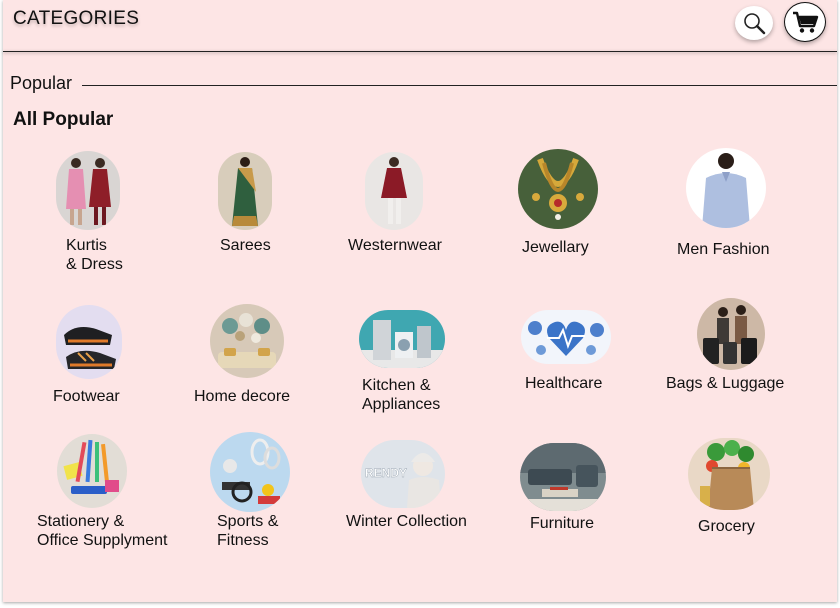 The width and height of the screenshot is (840, 608). What do you see at coordinates (76, 18) in the screenshot?
I see `page-title: CATEGORIES` at bounding box center [76, 18].